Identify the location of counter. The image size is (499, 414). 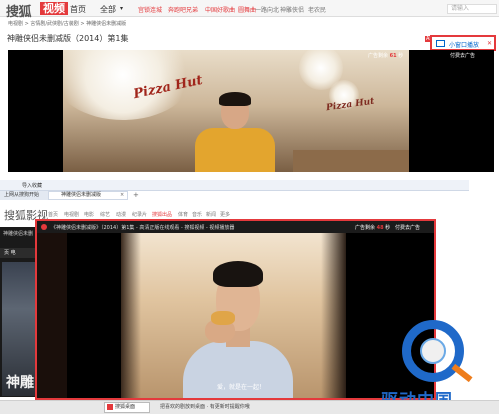
(351, 161).